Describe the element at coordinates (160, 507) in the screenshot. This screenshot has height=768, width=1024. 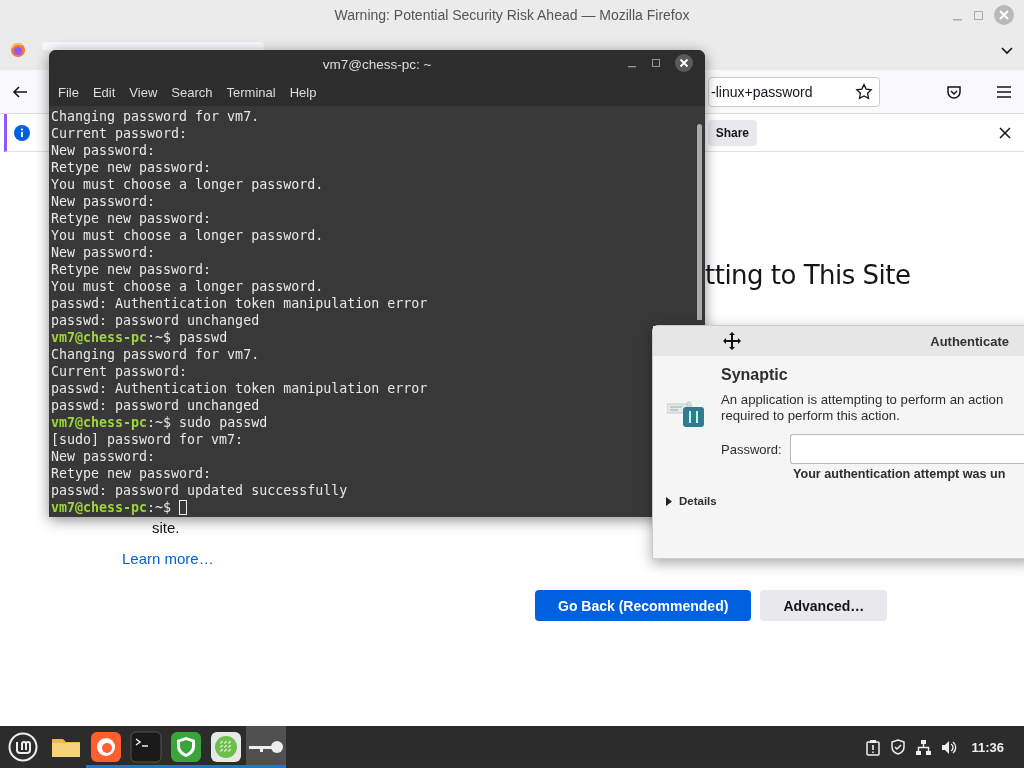
I see `command-text: :~$` at that location.